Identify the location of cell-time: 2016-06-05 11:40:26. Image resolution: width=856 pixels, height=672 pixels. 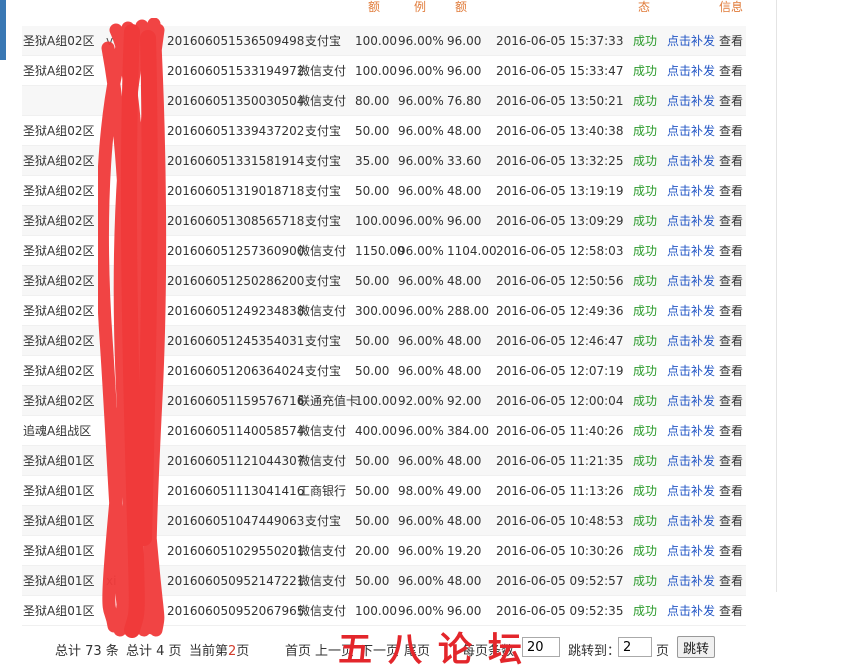
(560, 431).